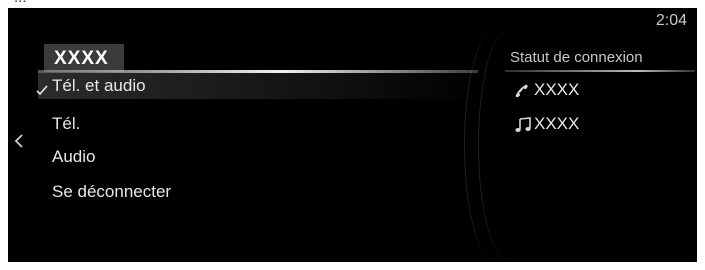 The height and width of the screenshot is (270, 705). I want to click on status-phone-label: XXXX, so click(557, 89).